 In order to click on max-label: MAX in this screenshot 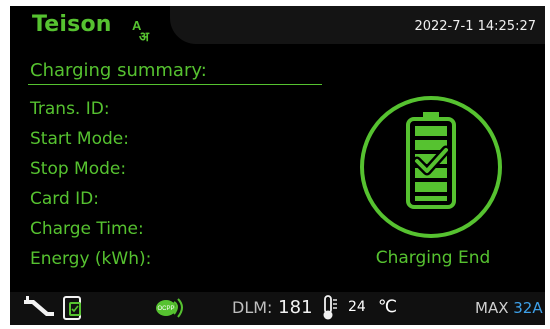, I will do `click(492, 308)`.